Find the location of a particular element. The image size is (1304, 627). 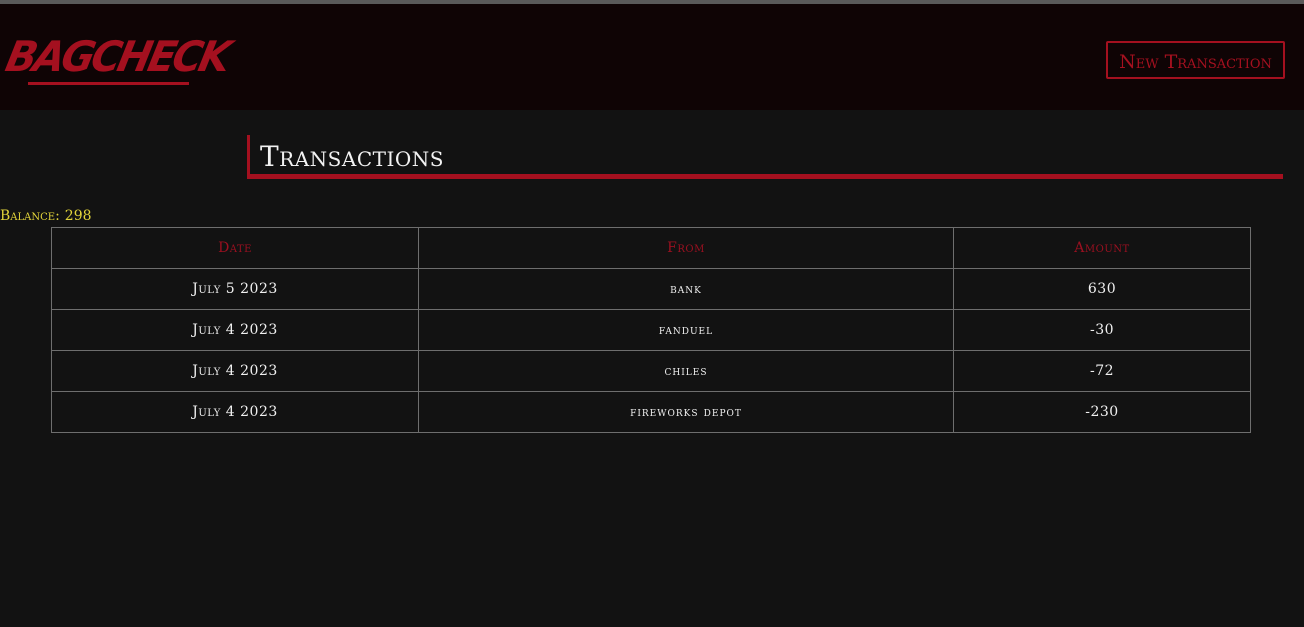

table-row: July 4 2023 fanduel -30 is located at coordinates (651, 330).